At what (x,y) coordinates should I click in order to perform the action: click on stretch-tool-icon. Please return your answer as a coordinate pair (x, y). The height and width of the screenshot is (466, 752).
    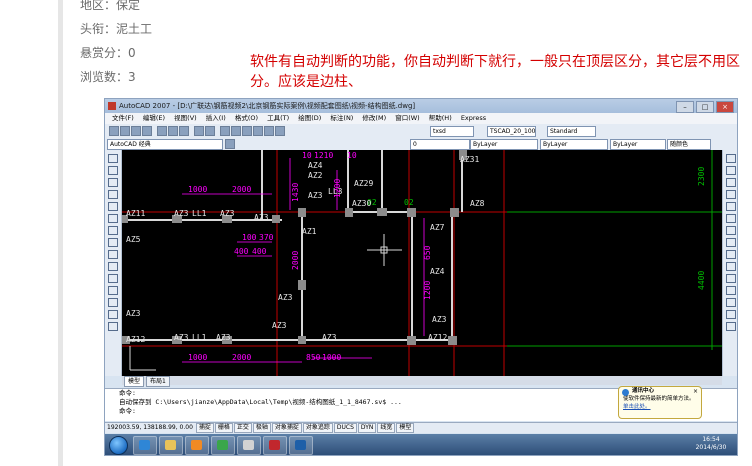
    Looking at the image, I should click on (731, 254).